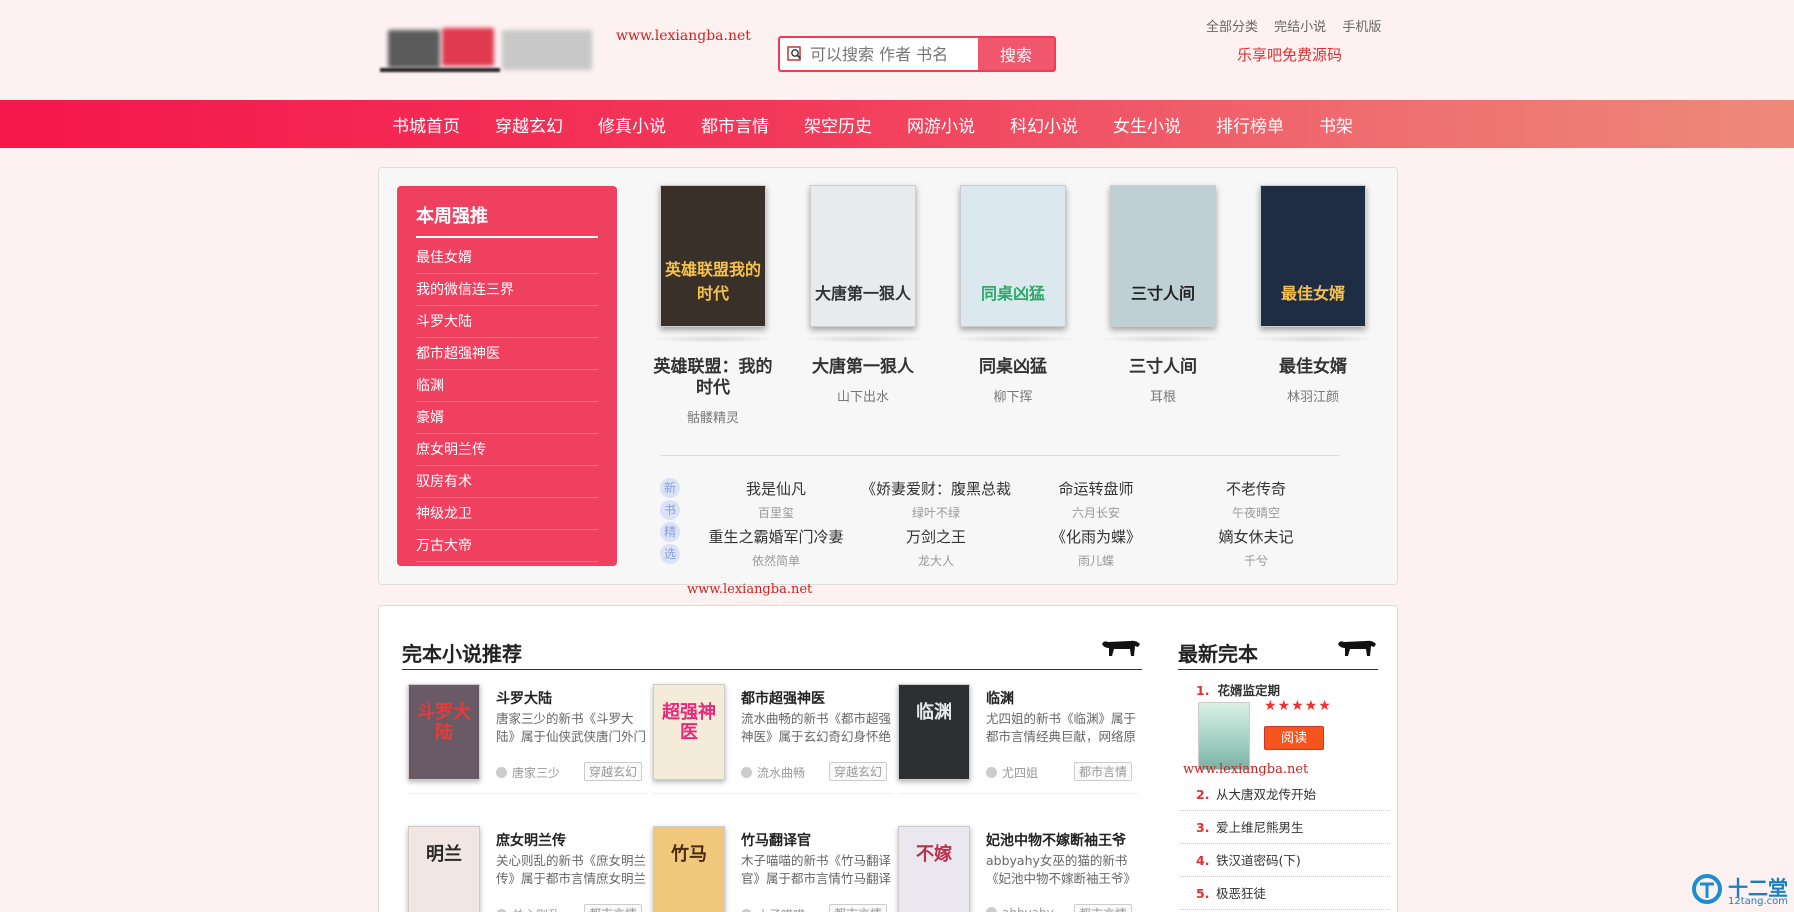  What do you see at coordinates (528, 772) in the screenshot?
I see `book-author: 唐家三少` at bounding box center [528, 772].